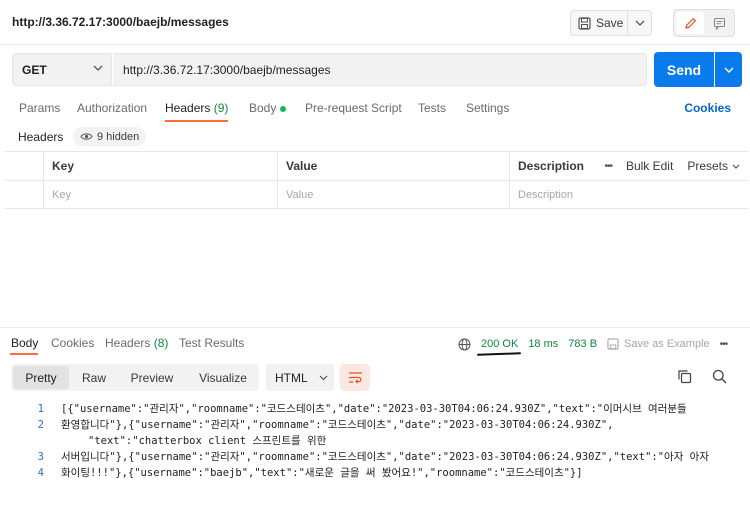 This screenshot has height=511, width=750. I want to click on tab-headers-label: Headers, so click(188, 108).